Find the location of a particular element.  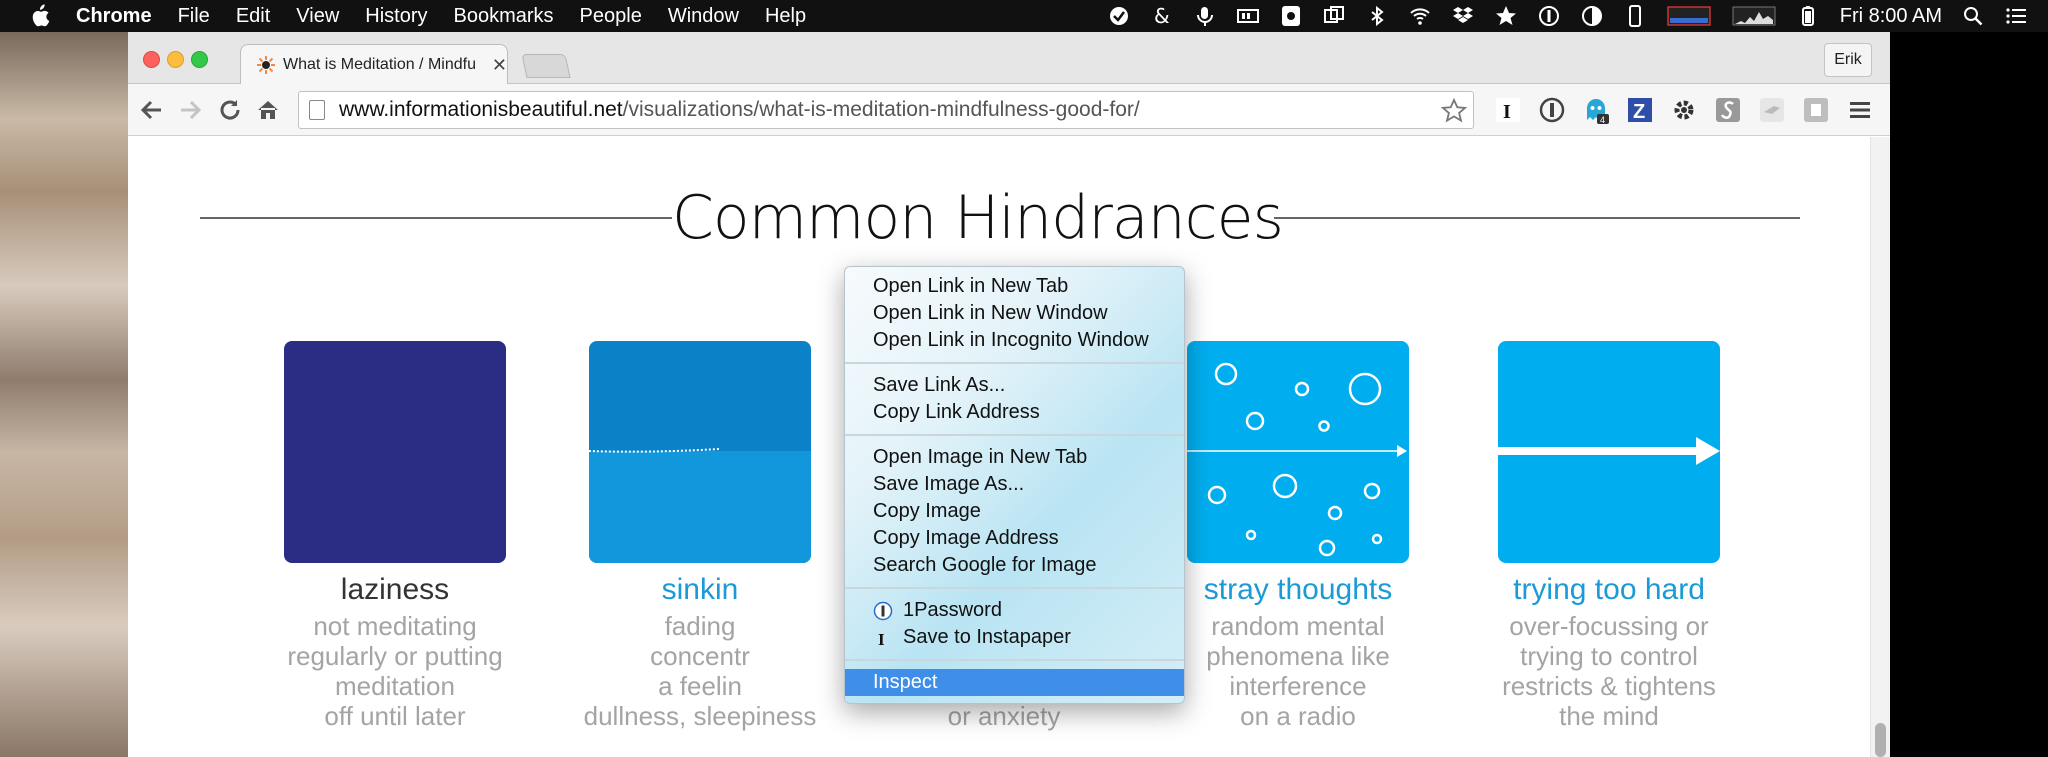

desc-line: over-focussing or is located at coordinates (1609, 626).